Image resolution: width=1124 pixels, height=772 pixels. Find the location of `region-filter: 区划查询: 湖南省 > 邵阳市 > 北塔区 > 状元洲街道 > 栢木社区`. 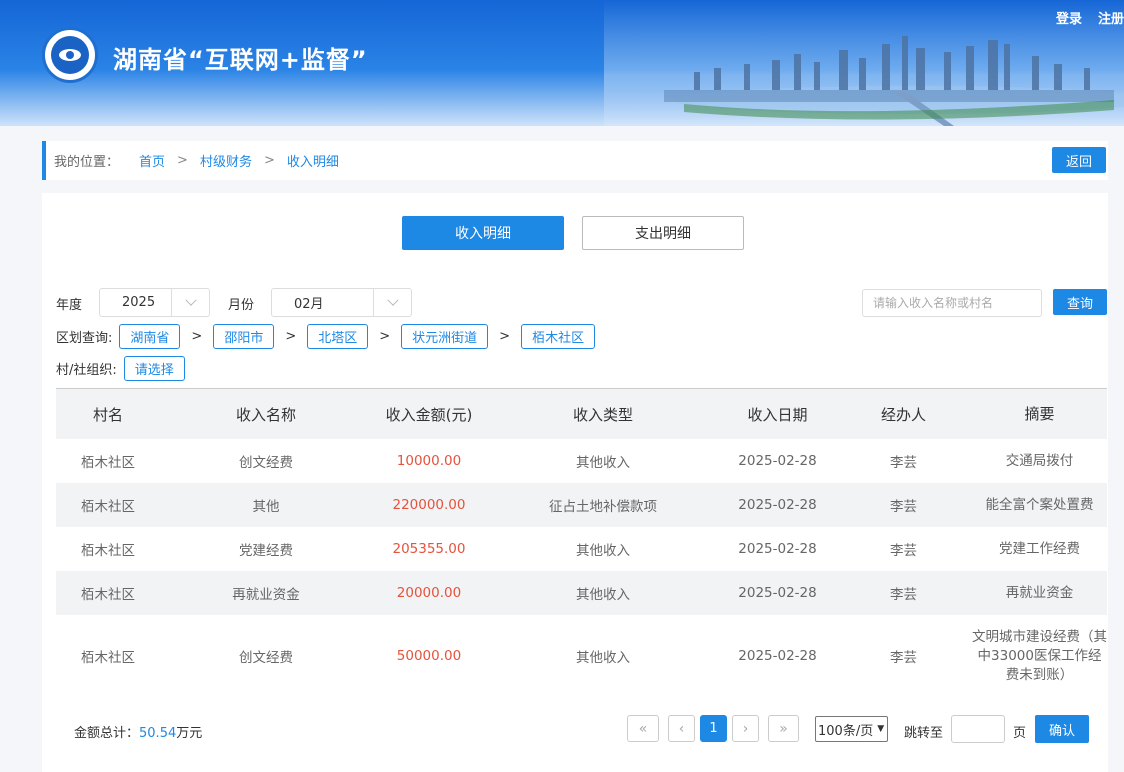

region-filter: 区划查询: 湖南省 > 邵阳市 > 北塔区 > 状元洲街道 > 栢木社区 is located at coordinates (326, 336).